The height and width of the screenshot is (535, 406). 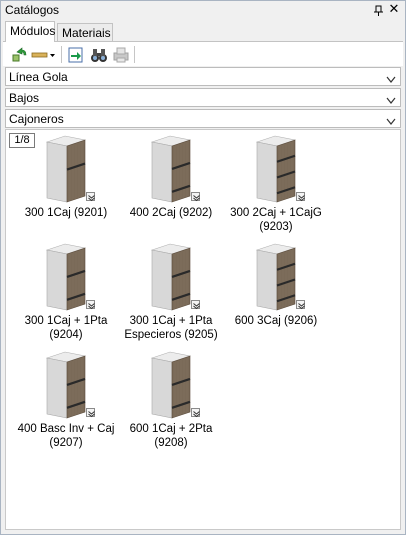 I want to click on module-label: 300 1Caj + 1Pta (9204), so click(x=66, y=328).